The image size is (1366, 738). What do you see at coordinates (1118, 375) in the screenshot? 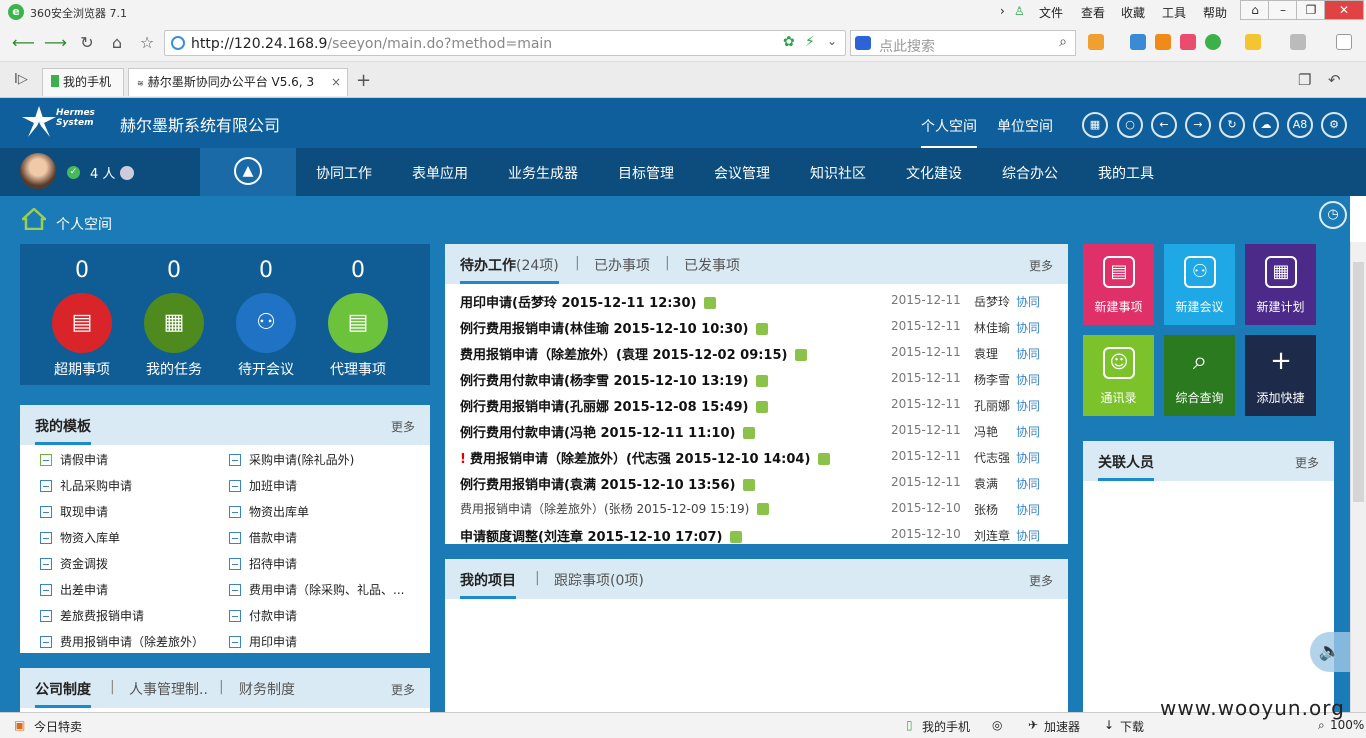
I see `tile-contacts: ☺ 通讯录` at bounding box center [1118, 375].